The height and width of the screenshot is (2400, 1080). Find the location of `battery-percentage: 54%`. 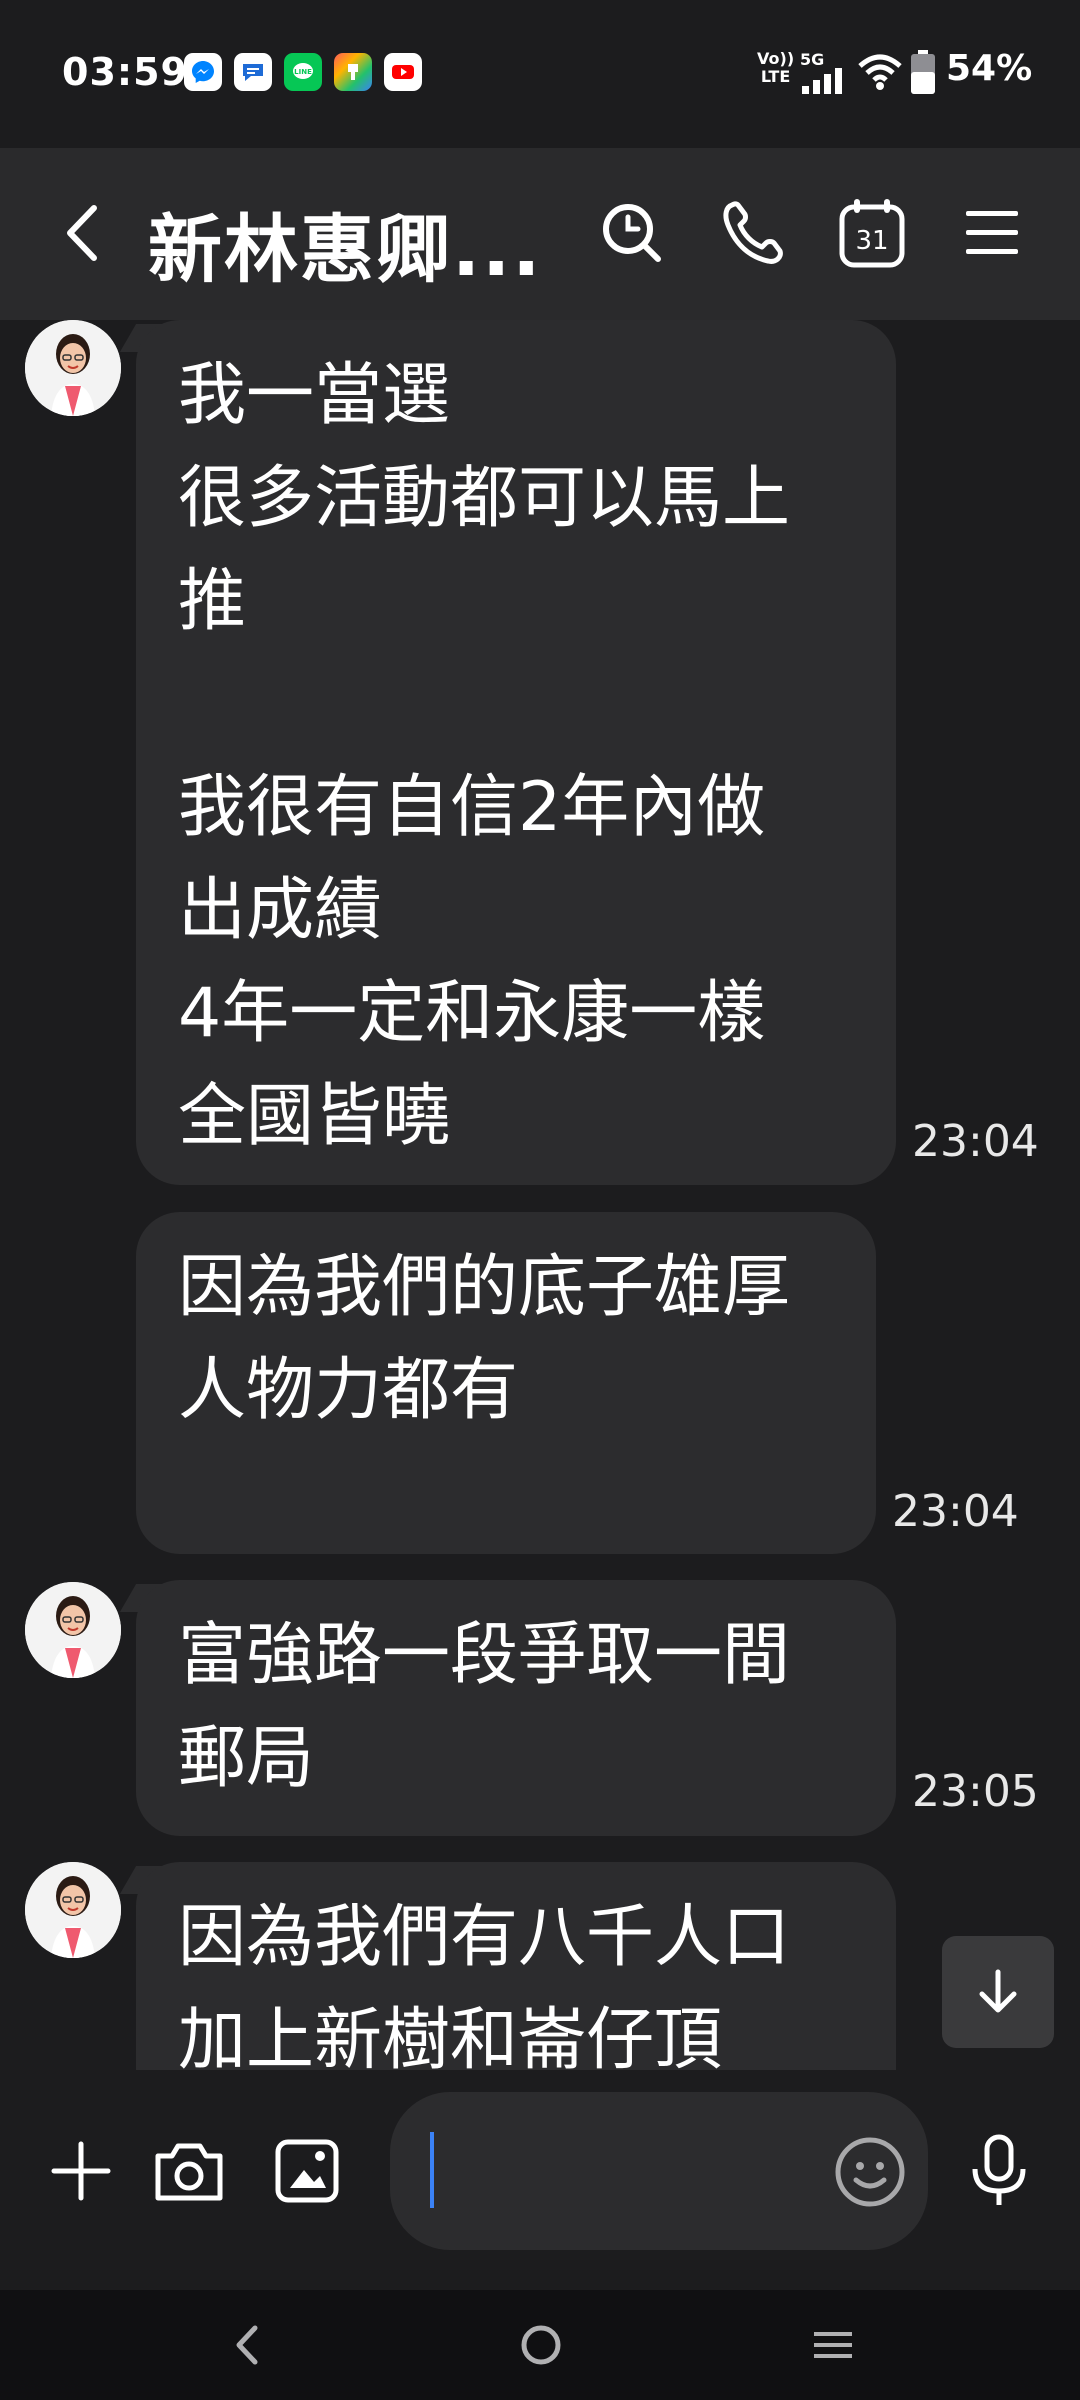

battery-percentage: 54% is located at coordinates (989, 68).